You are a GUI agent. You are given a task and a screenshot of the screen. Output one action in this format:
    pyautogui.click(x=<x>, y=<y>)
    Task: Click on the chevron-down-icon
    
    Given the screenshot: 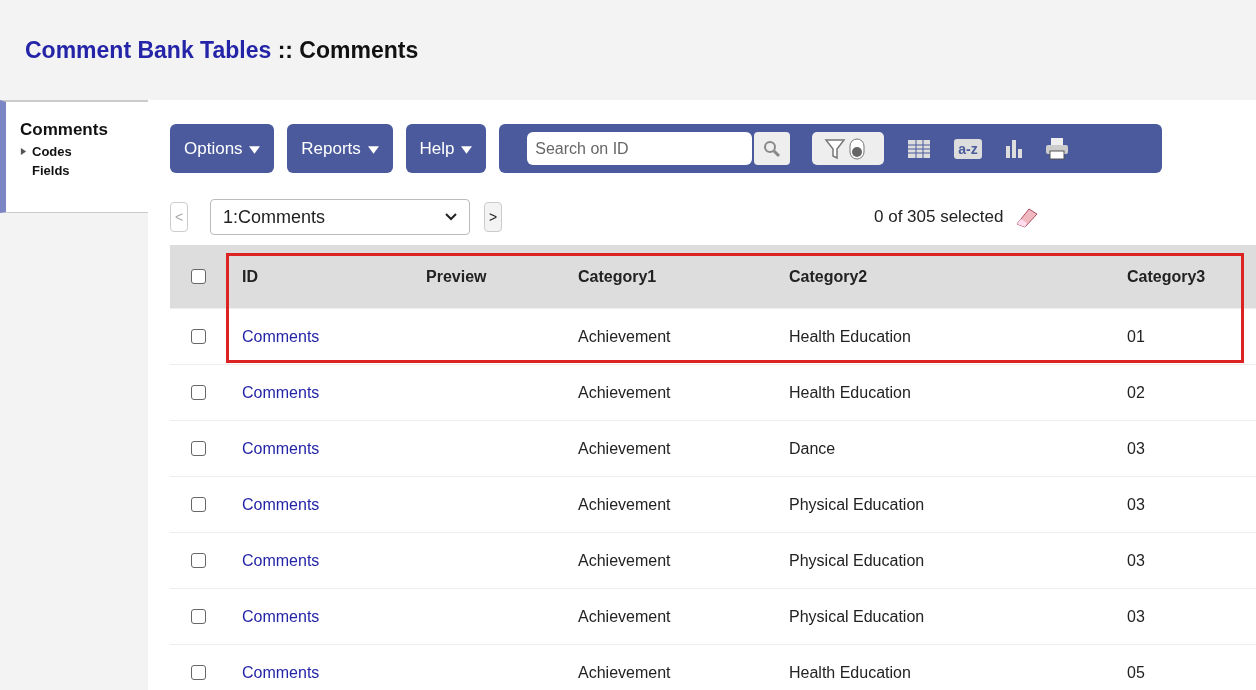 What is the action you would take?
    pyautogui.click(x=451, y=217)
    